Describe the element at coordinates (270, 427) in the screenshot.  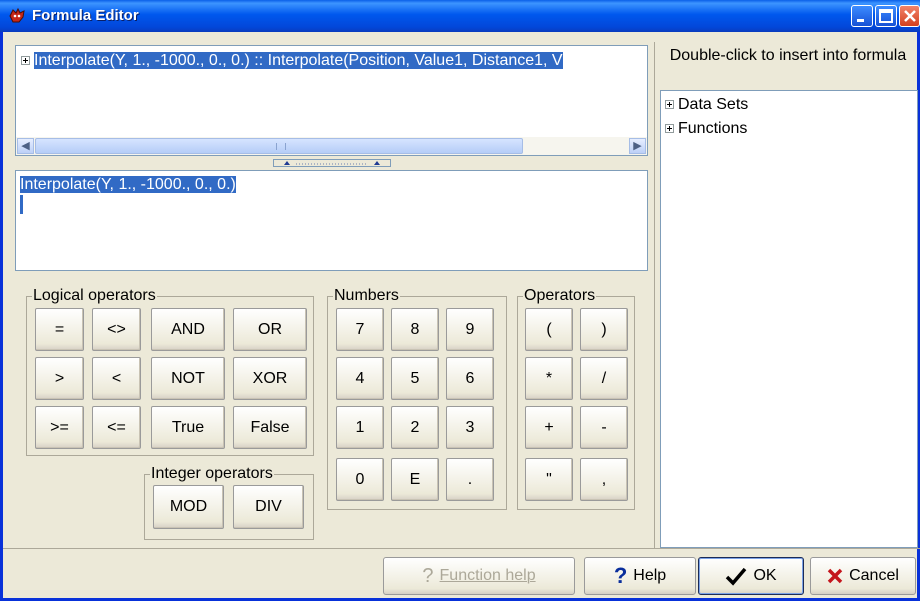
I see `false-button: False` at that location.